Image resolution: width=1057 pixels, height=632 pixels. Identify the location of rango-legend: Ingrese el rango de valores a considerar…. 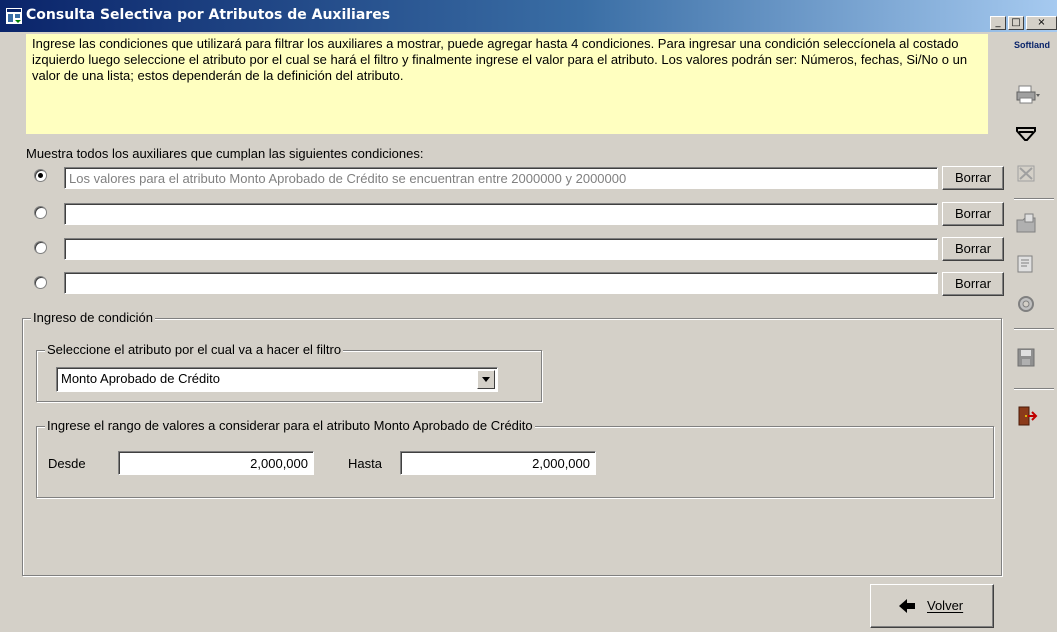
(290, 425).